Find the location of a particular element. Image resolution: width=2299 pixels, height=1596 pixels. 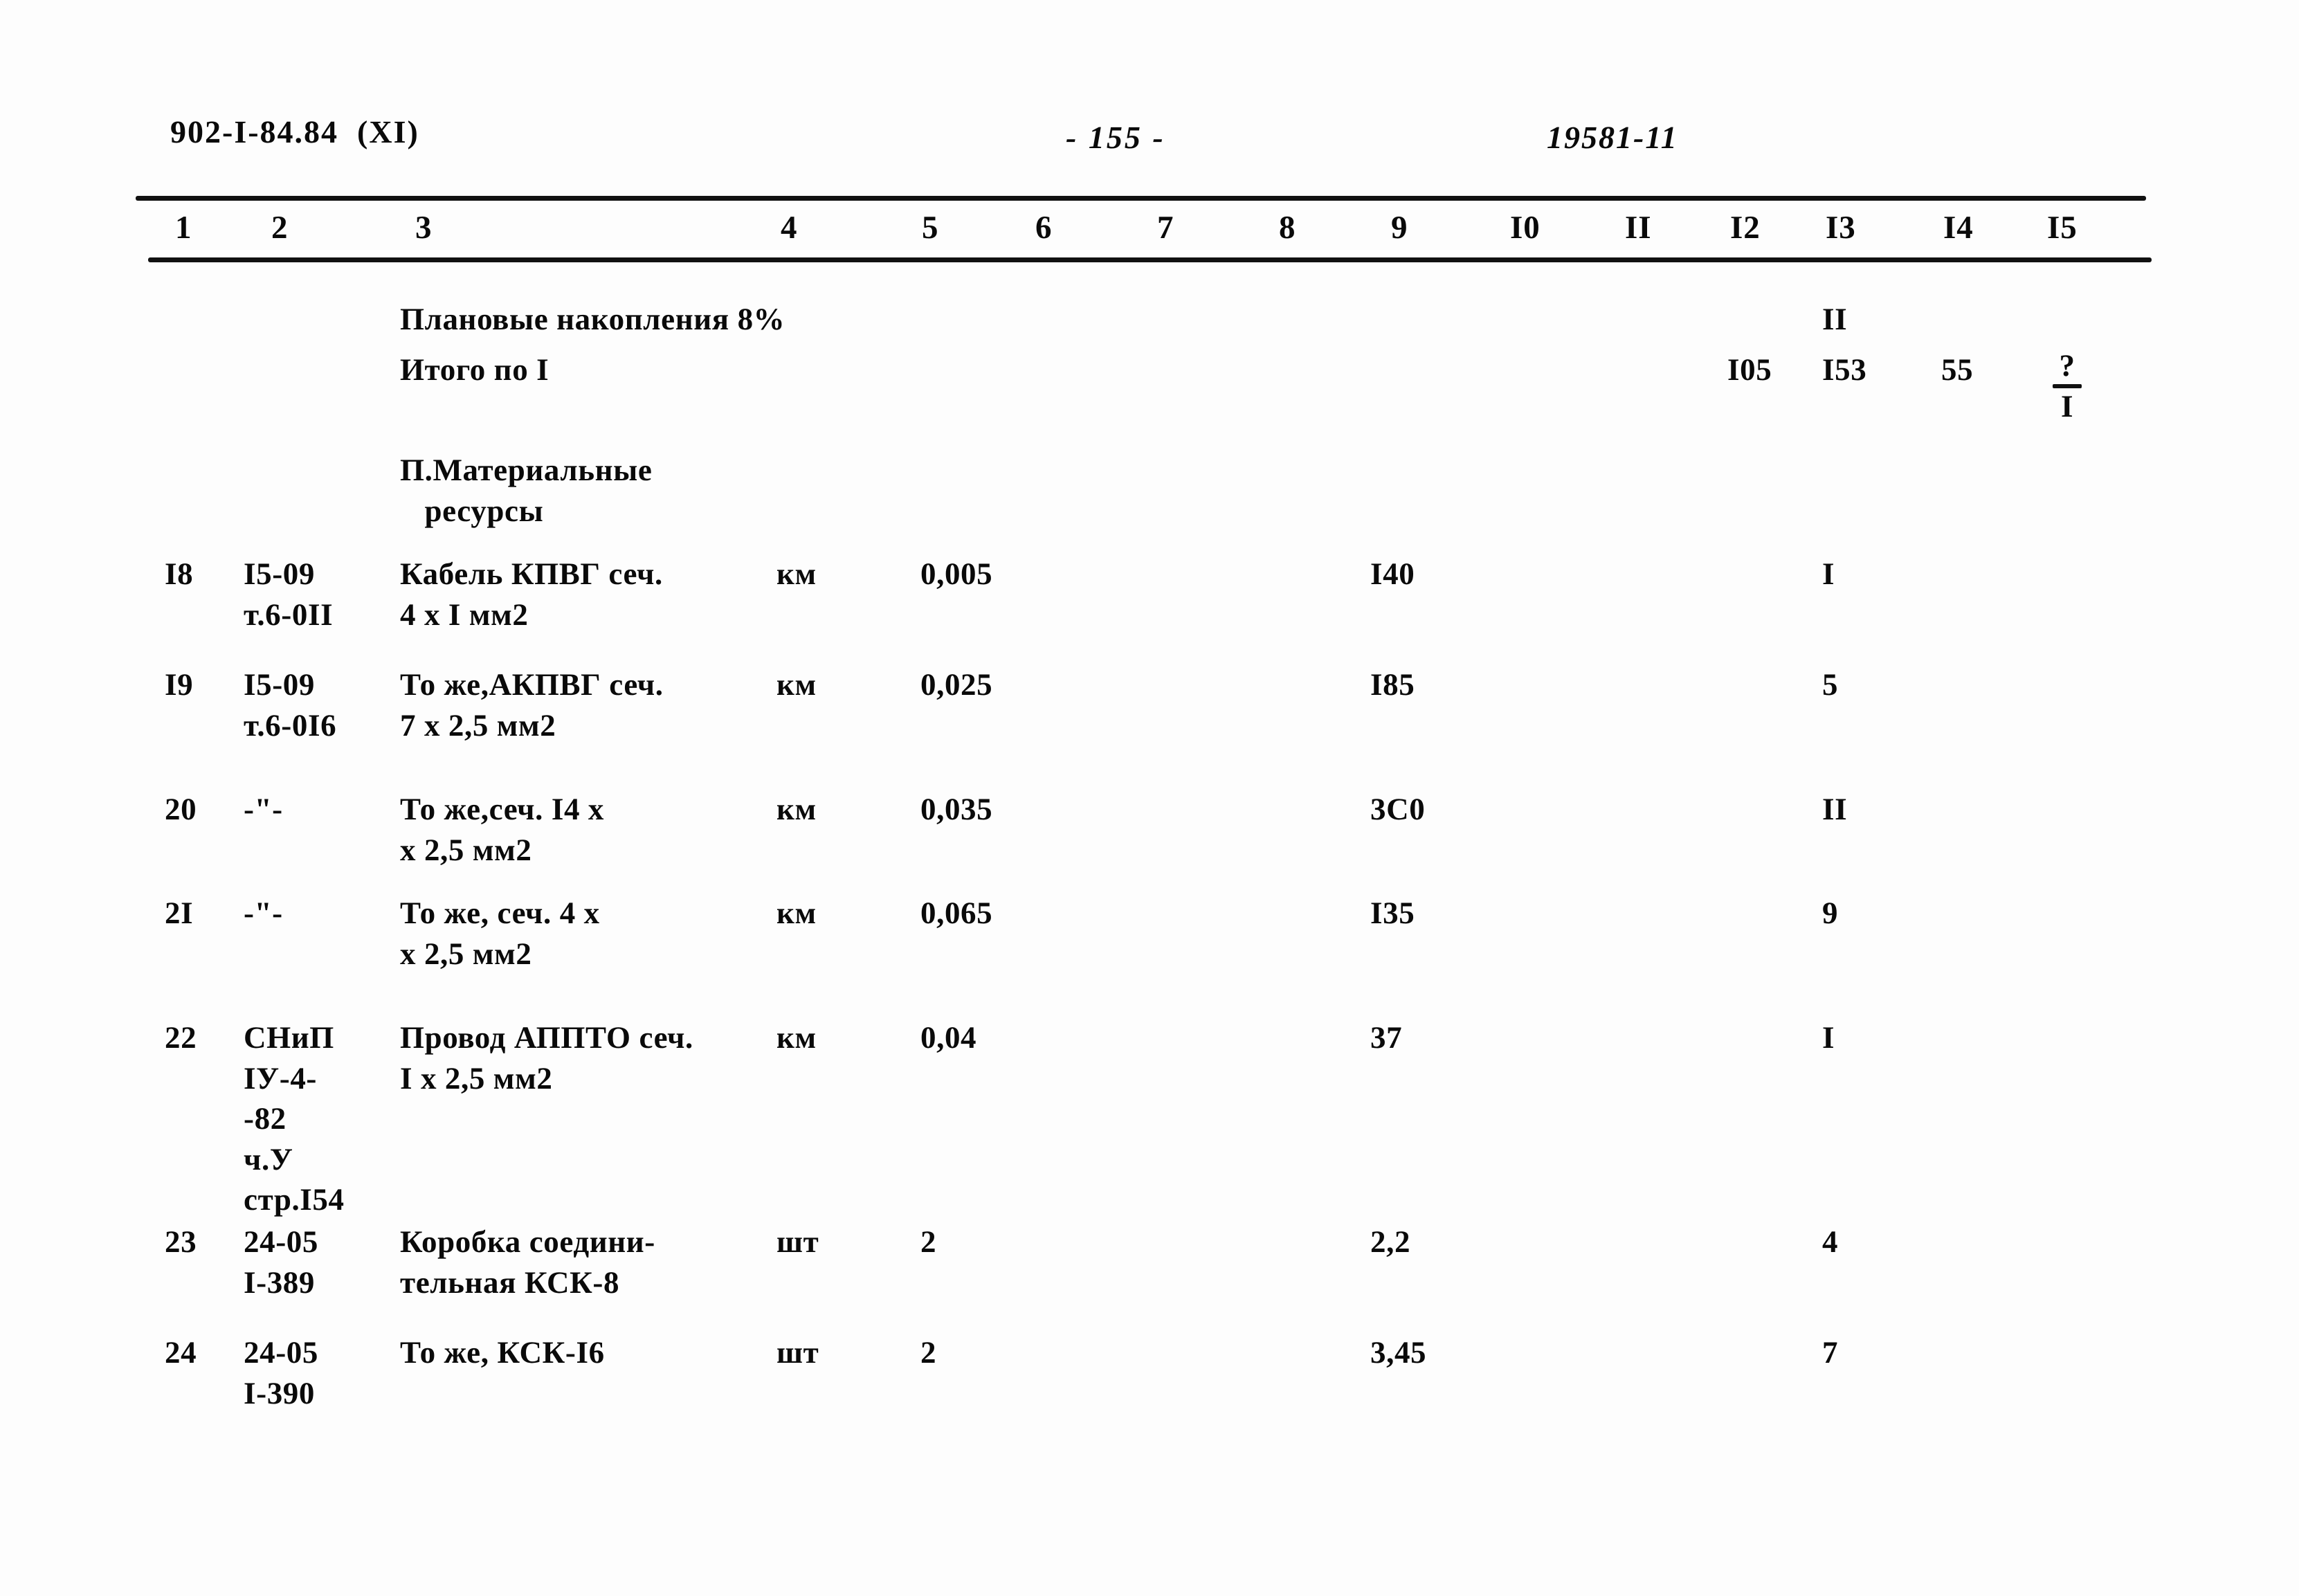

name-cell: П.Материальные ресурсы is located at coordinates (526, 490).